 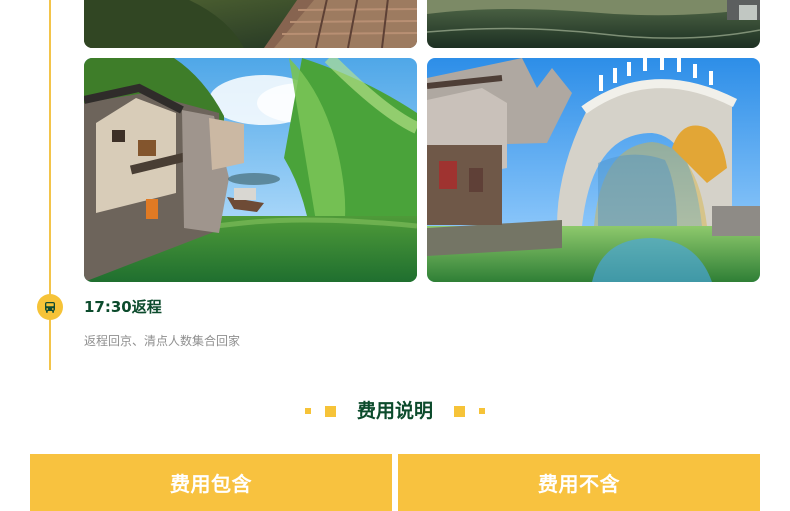 I want to click on cost-section-heading: 费用说明, so click(x=395, y=411).